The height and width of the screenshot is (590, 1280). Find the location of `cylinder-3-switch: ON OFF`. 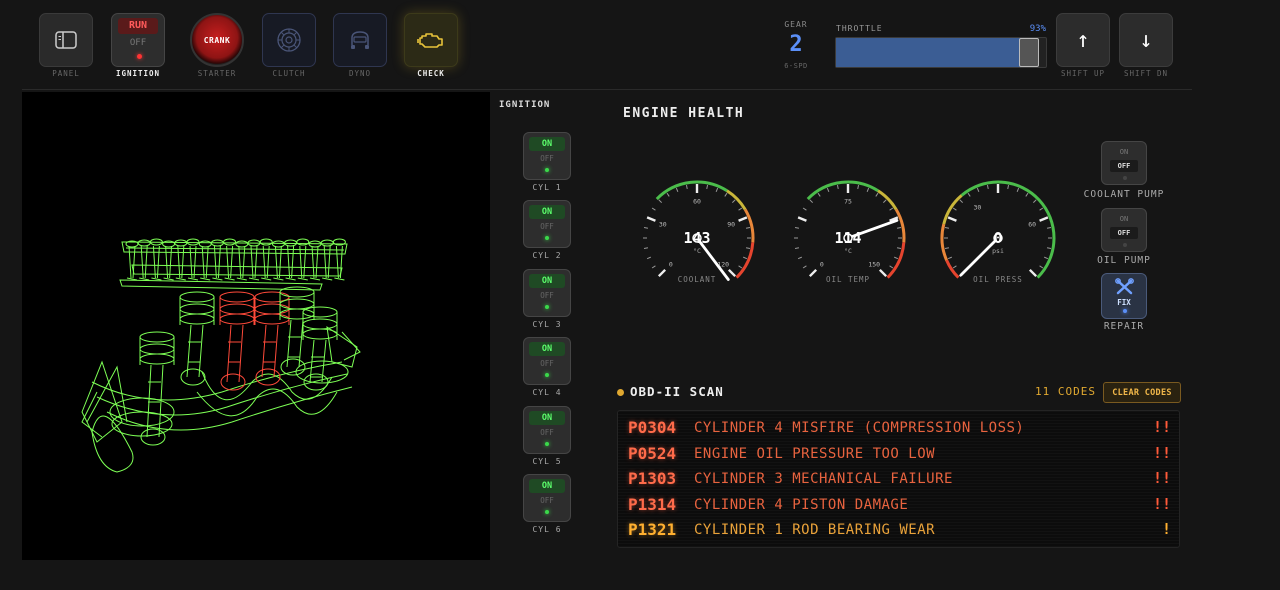

cylinder-3-switch: ON OFF is located at coordinates (547, 292).